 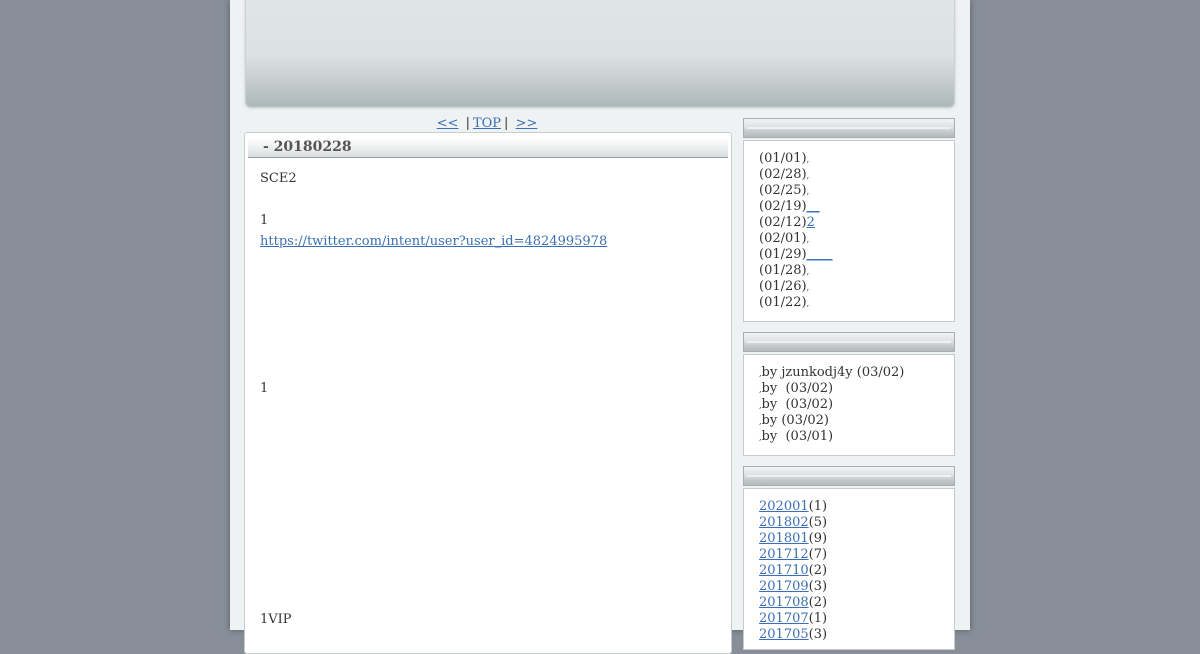 What do you see at coordinates (818, 554) in the screenshot?
I see `archive-count: (7)` at bounding box center [818, 554].